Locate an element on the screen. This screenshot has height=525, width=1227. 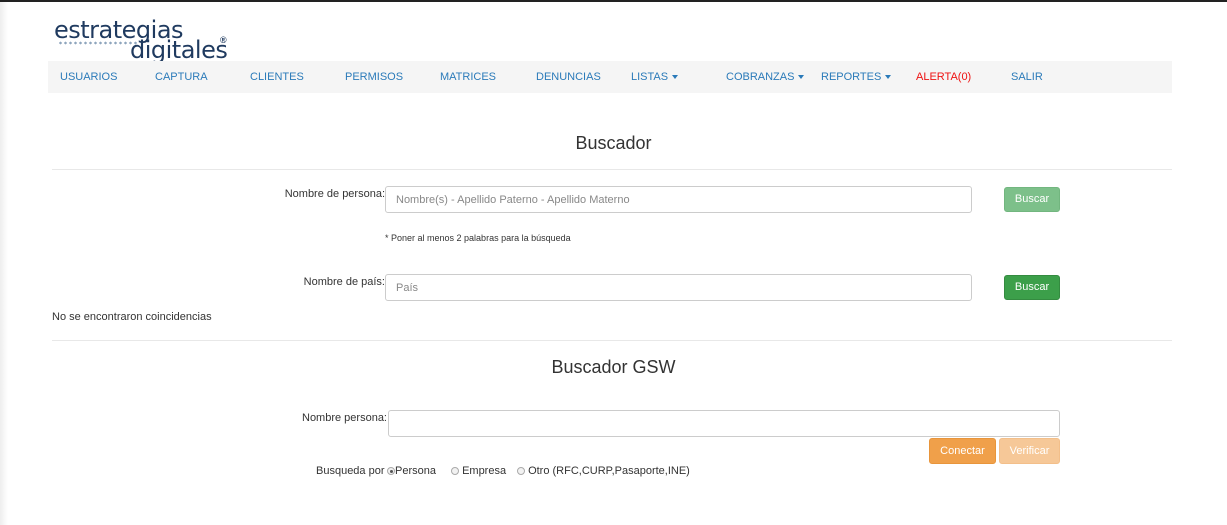
nav-usuarios: USUARIOS is located at coordinates (88, 77).